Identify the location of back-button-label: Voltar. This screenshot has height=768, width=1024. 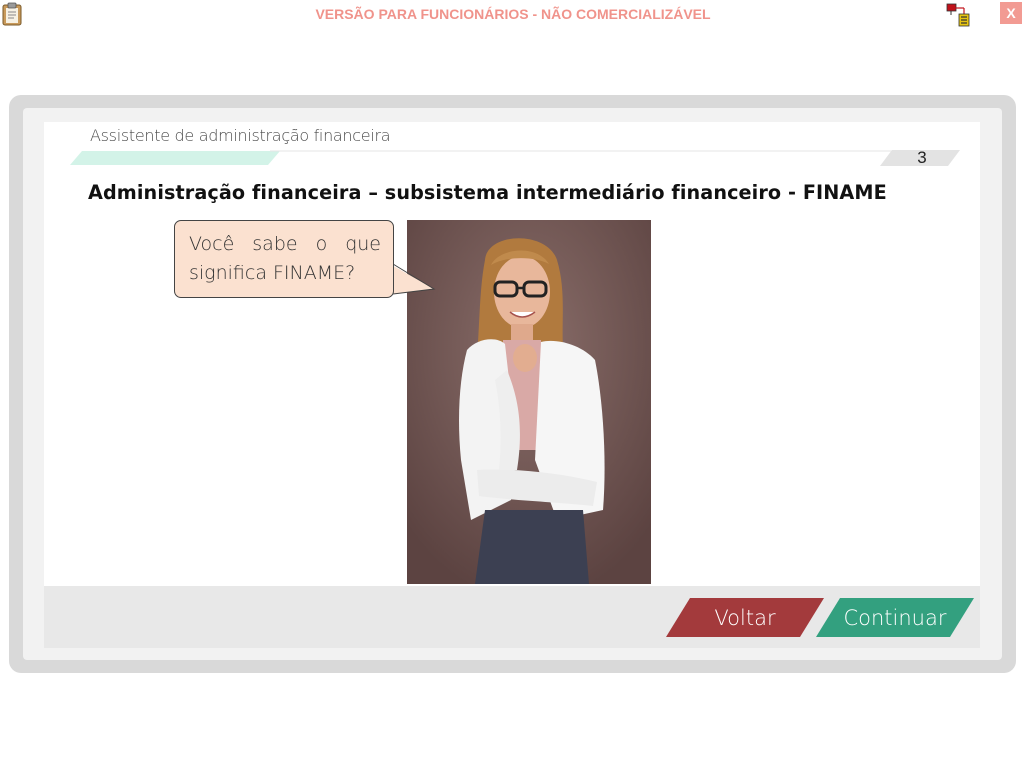
(745, 618).